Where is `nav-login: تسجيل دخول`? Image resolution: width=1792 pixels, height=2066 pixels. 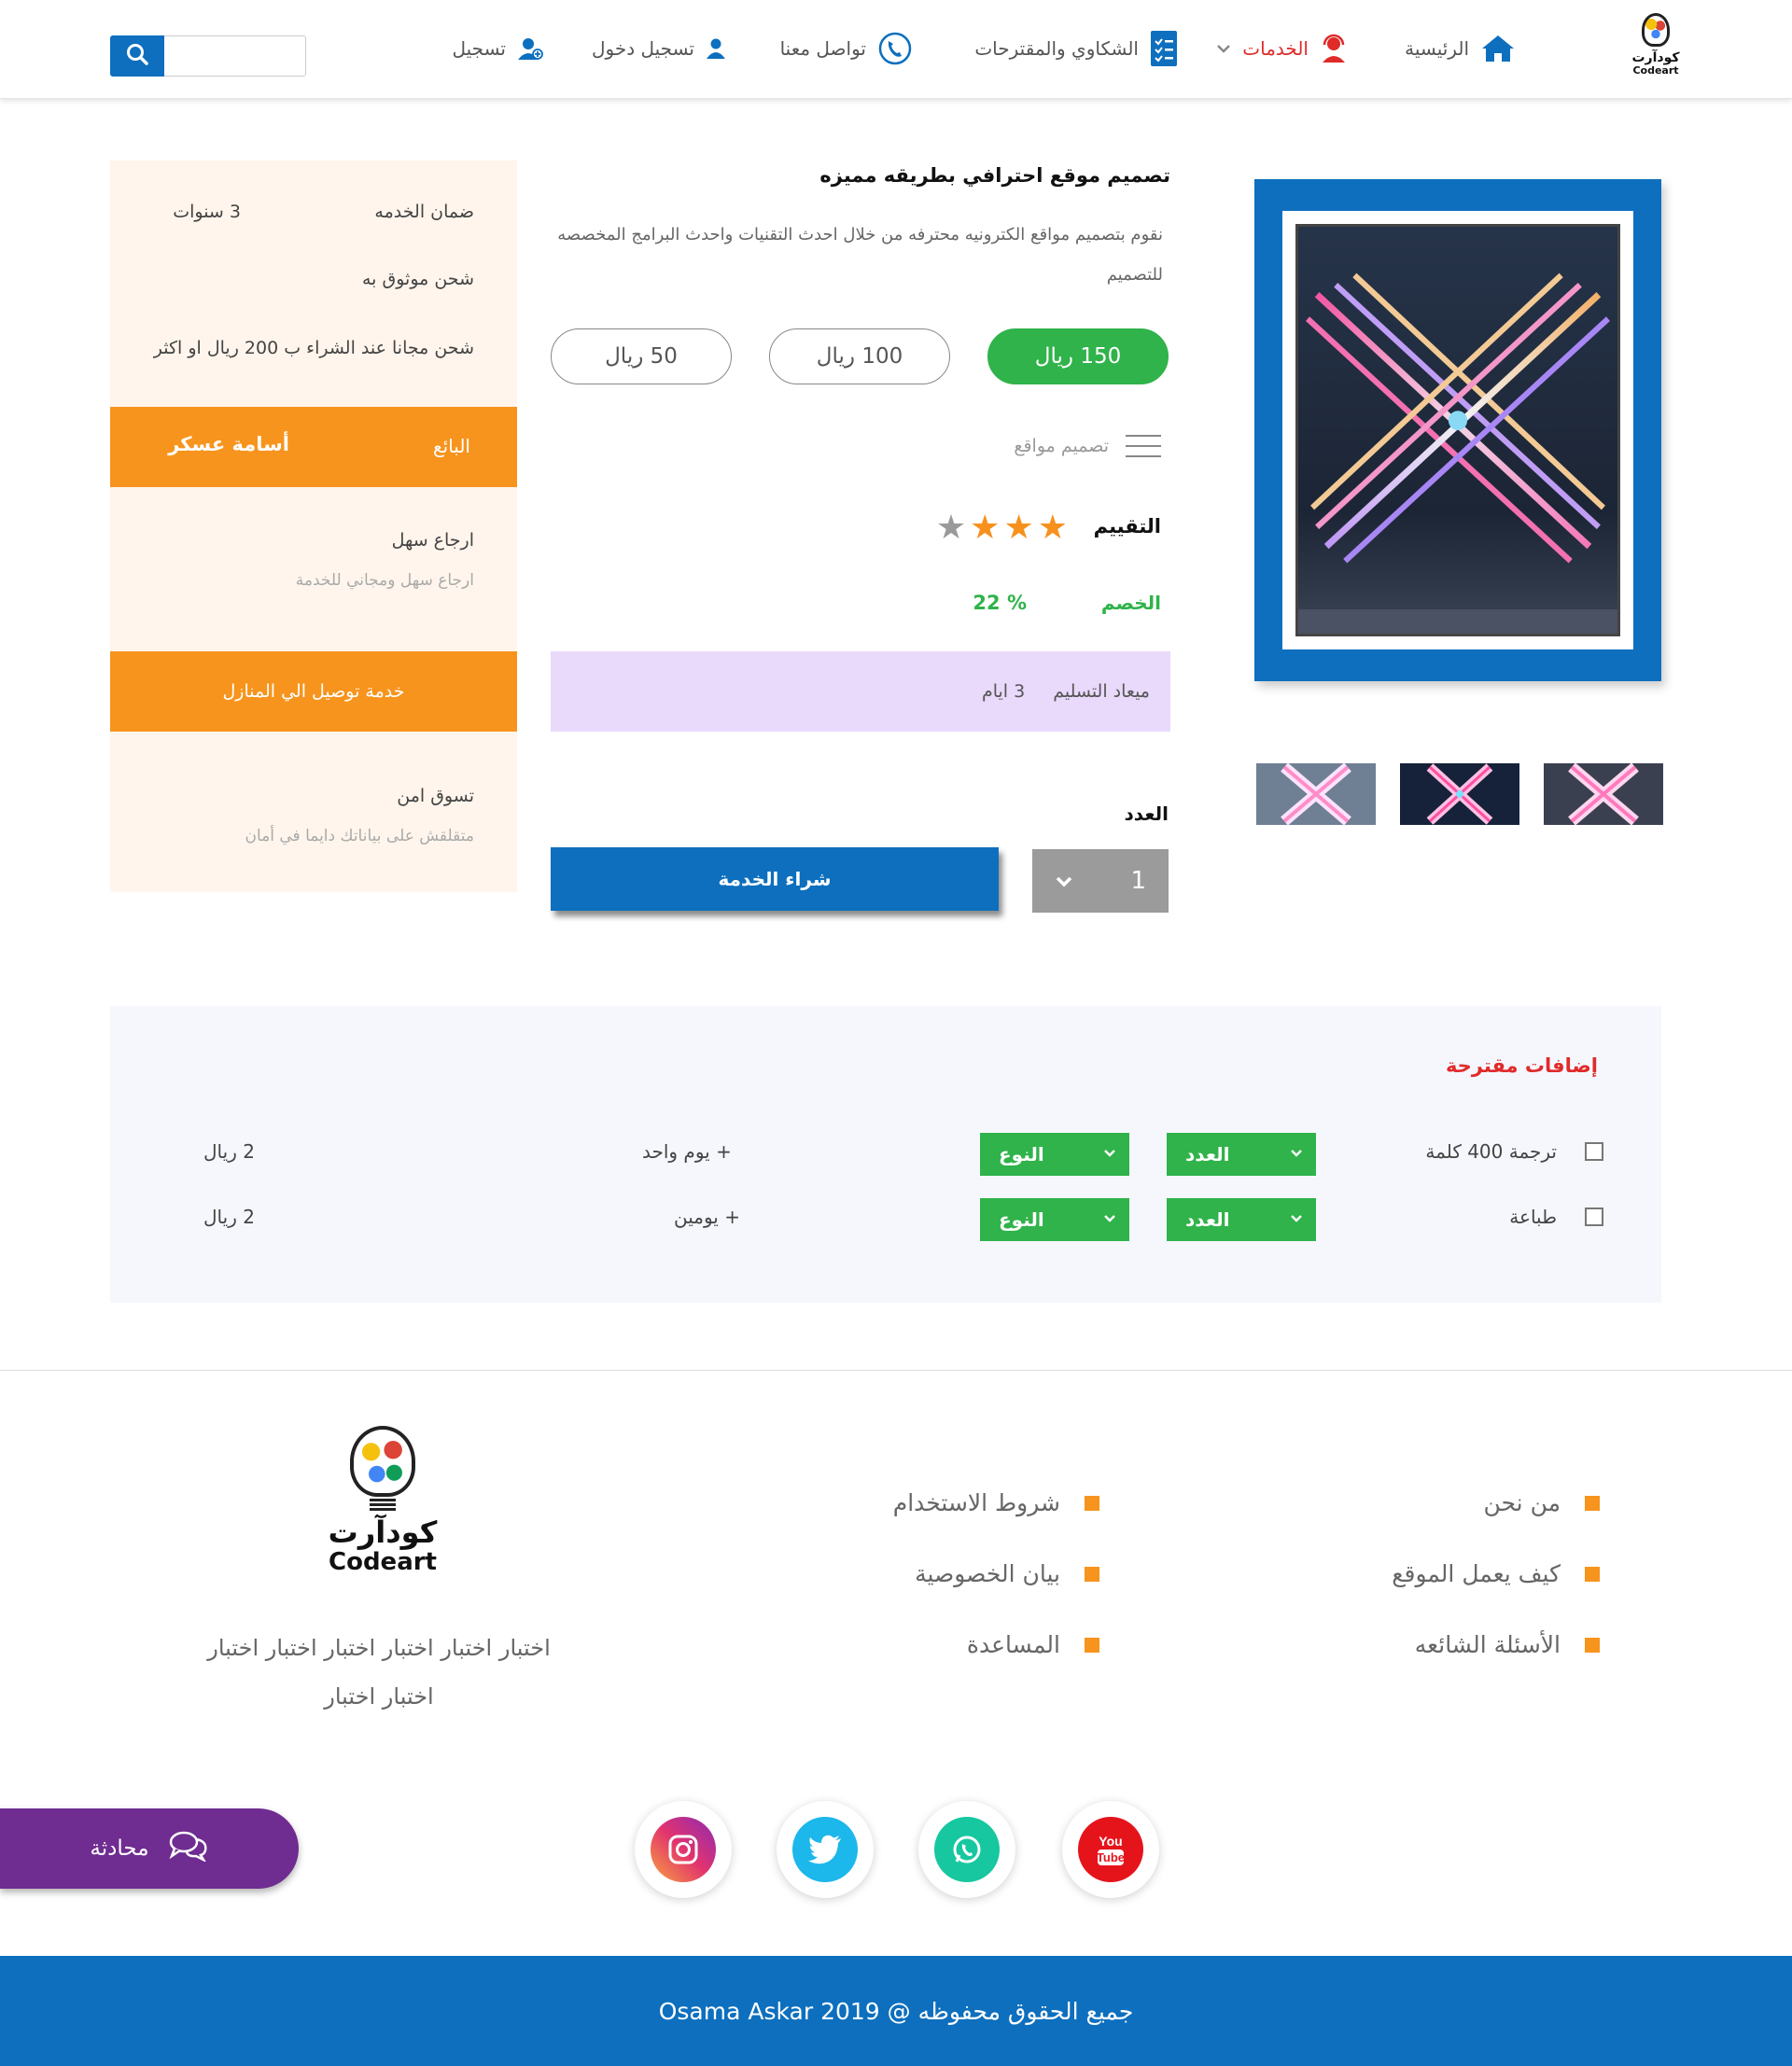
nav-login: تسجيل دخول is located at coordinates (659, 48).